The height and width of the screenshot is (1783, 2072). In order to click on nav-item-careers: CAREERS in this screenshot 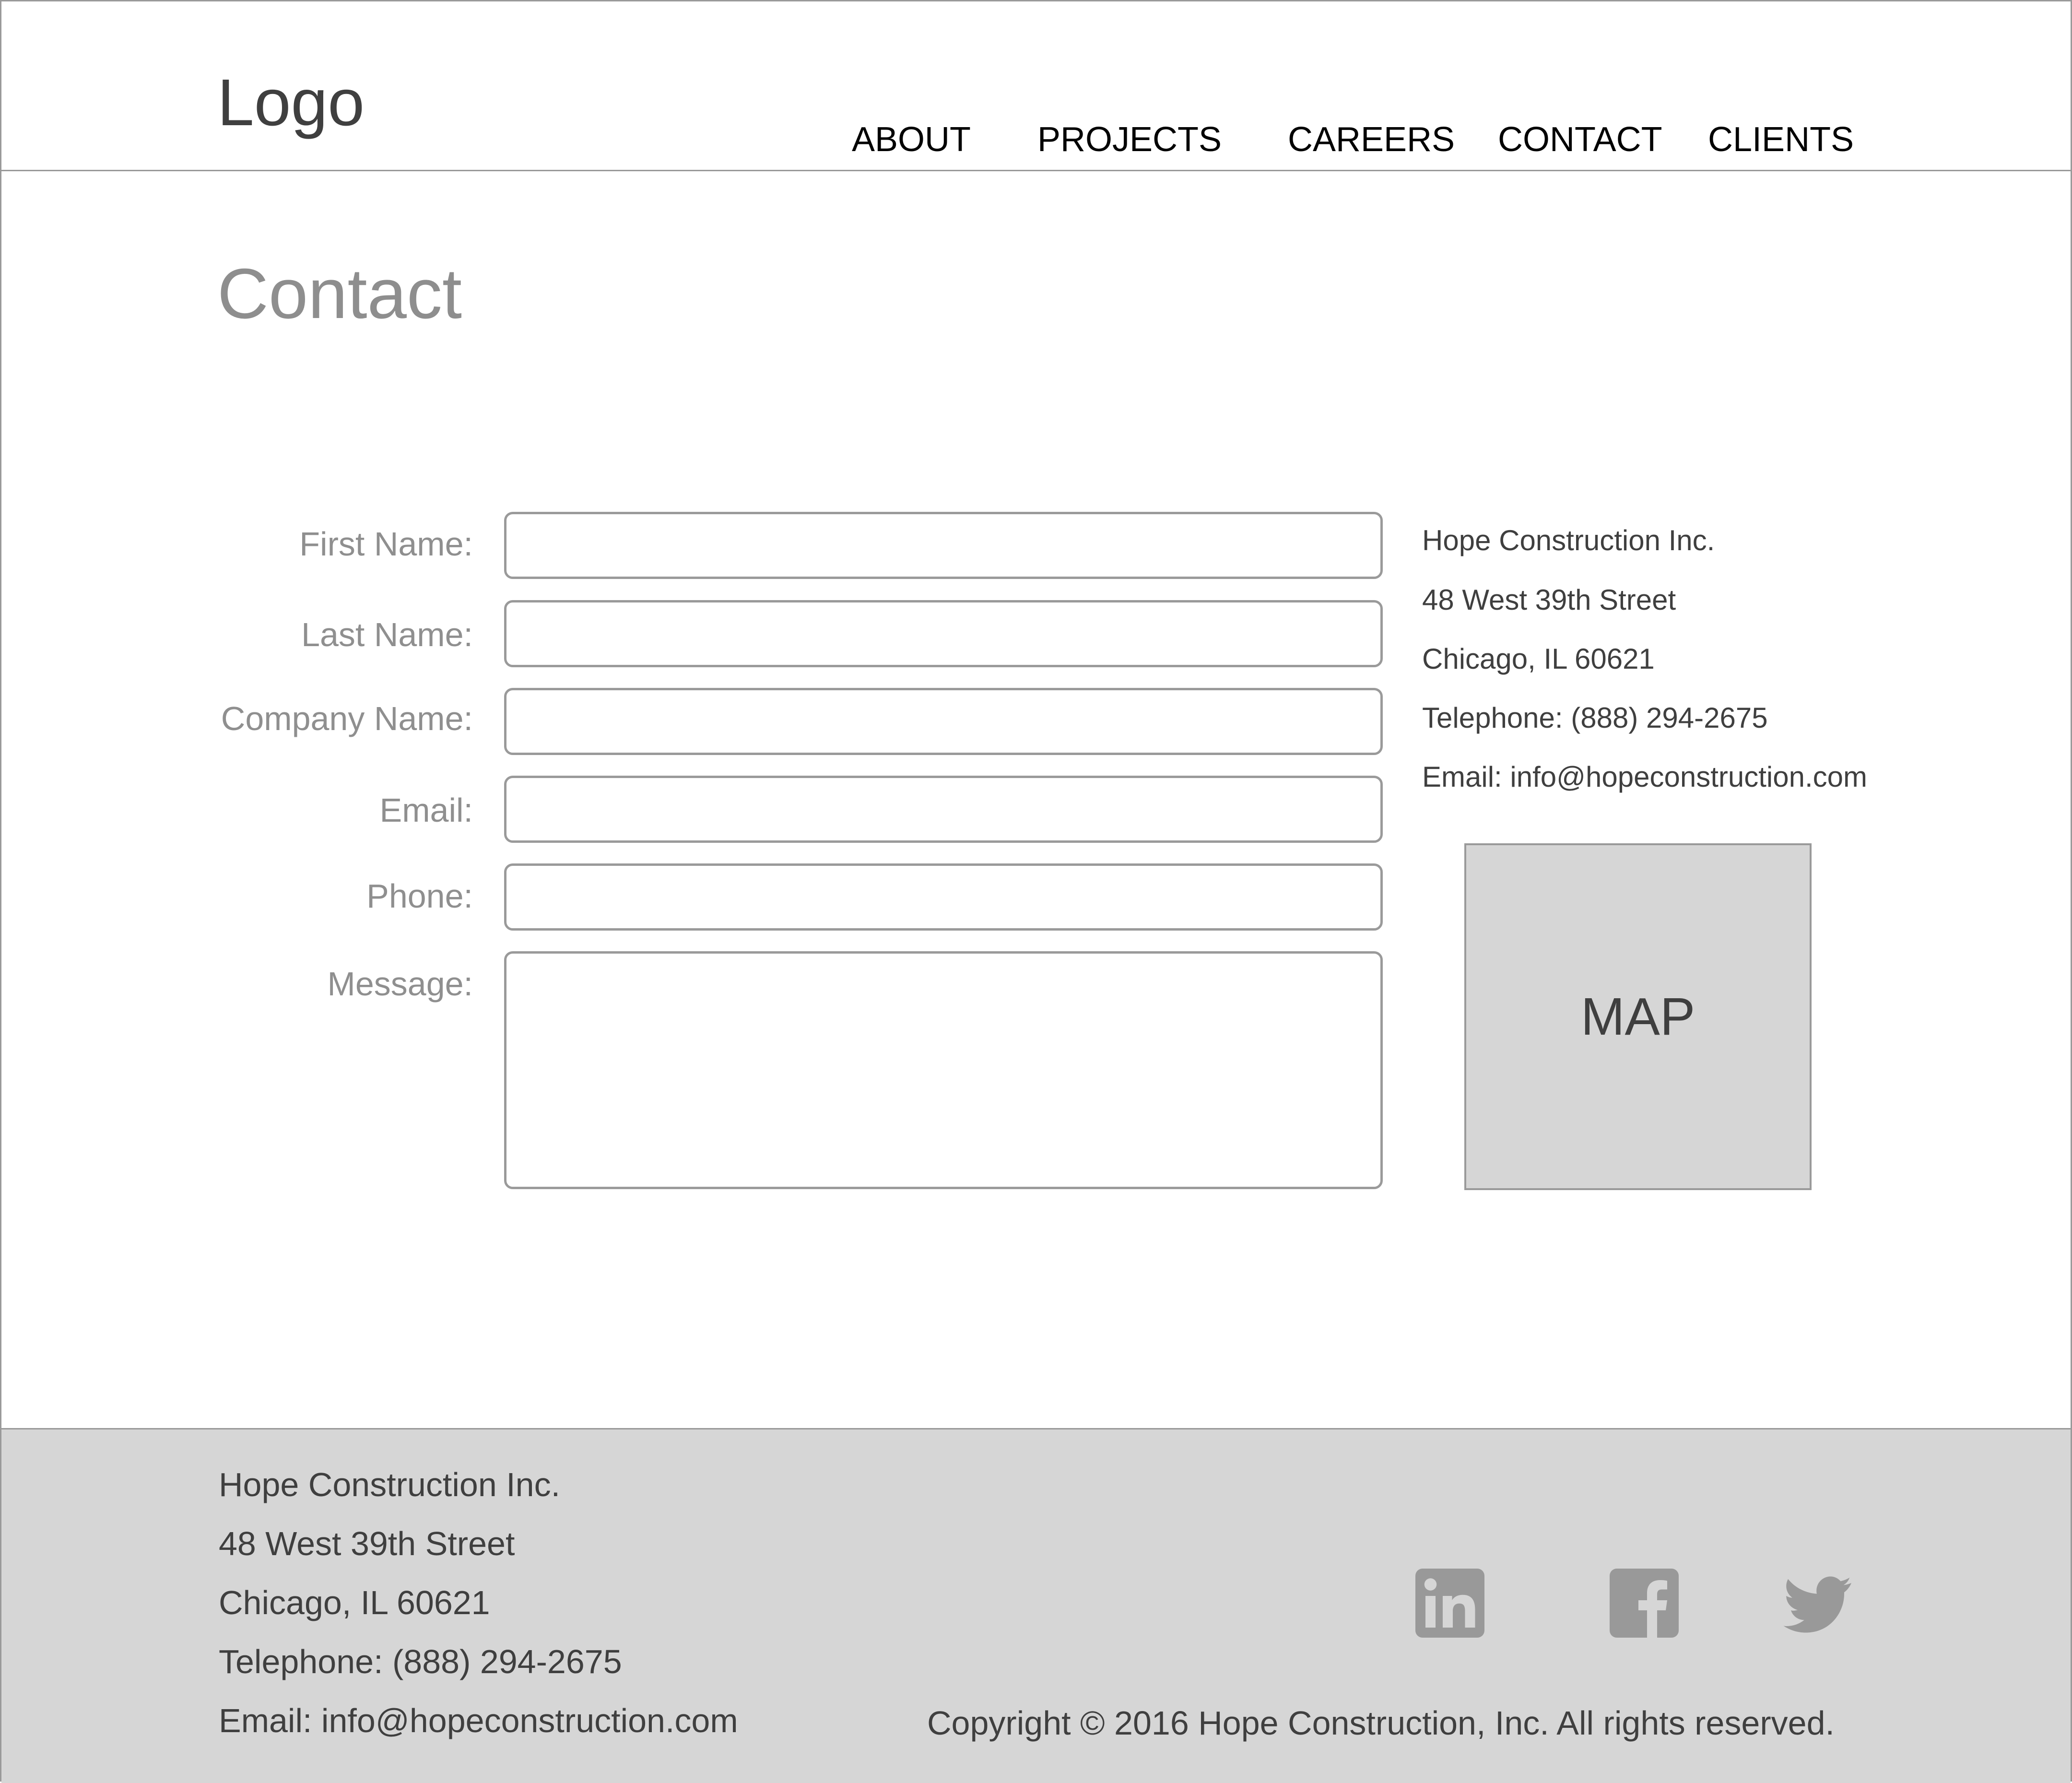, I will do `click(1371, 139)`.